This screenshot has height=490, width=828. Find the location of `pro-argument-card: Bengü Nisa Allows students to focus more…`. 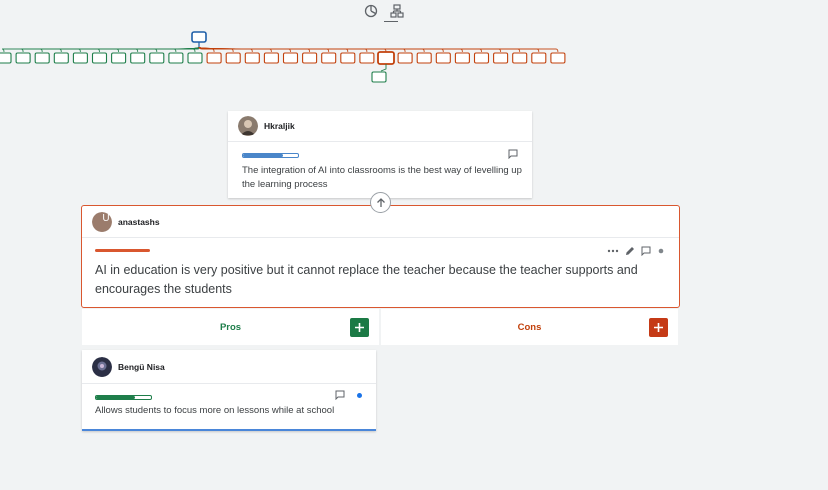

pro-argument-card: Bengü Nisa Allows students to focus more… is located at coordinates (229, 390).